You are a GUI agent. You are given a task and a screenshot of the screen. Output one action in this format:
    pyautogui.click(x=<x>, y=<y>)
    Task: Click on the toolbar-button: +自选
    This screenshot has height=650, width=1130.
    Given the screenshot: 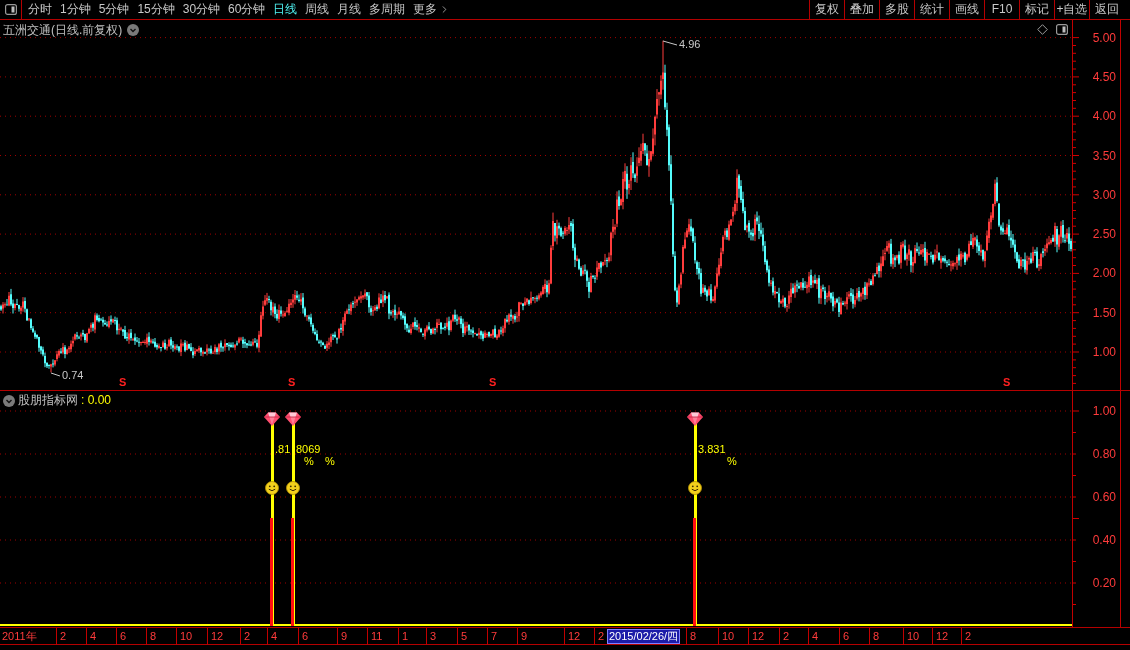 What is the action you would take?
    pyautogui.click(x=1071, y=9)
    